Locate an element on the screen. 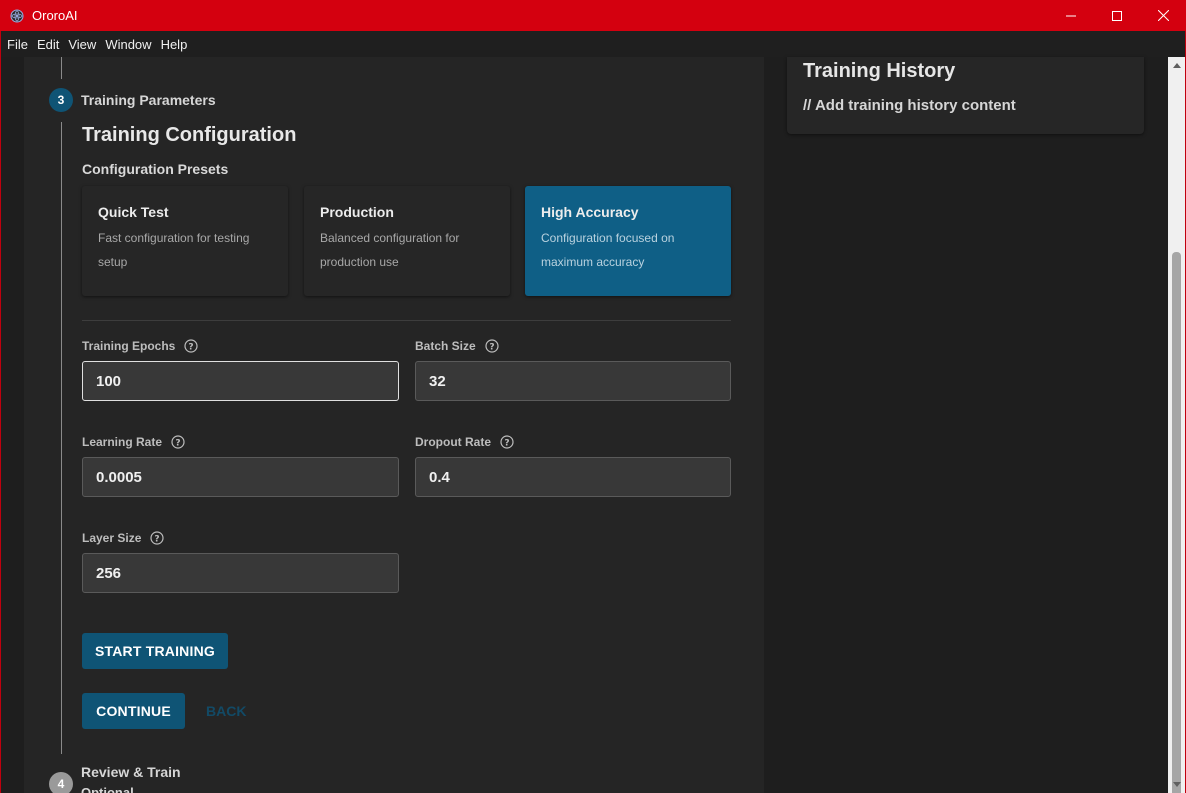 This screenshot has height=793, width=1186. layer-size-label: Layer Size ? is located at coordinates (123, 538).